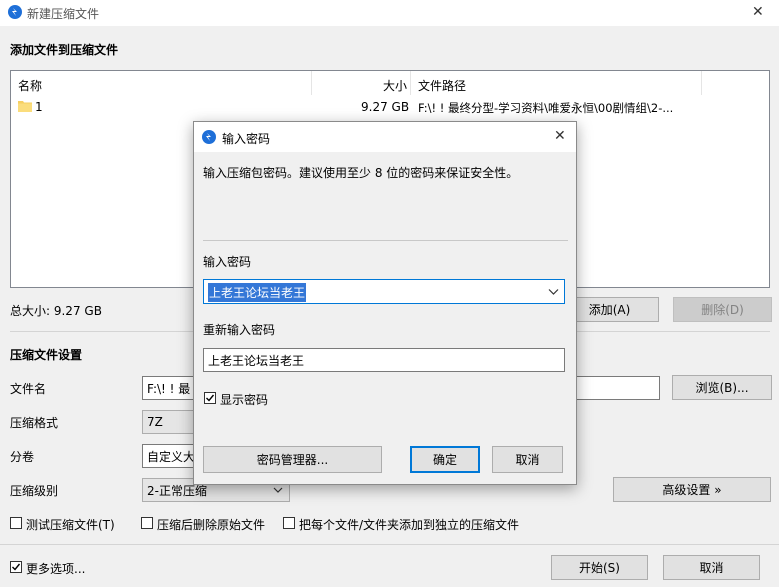  I want to click on show-password-checkbox, so click(210, 398).